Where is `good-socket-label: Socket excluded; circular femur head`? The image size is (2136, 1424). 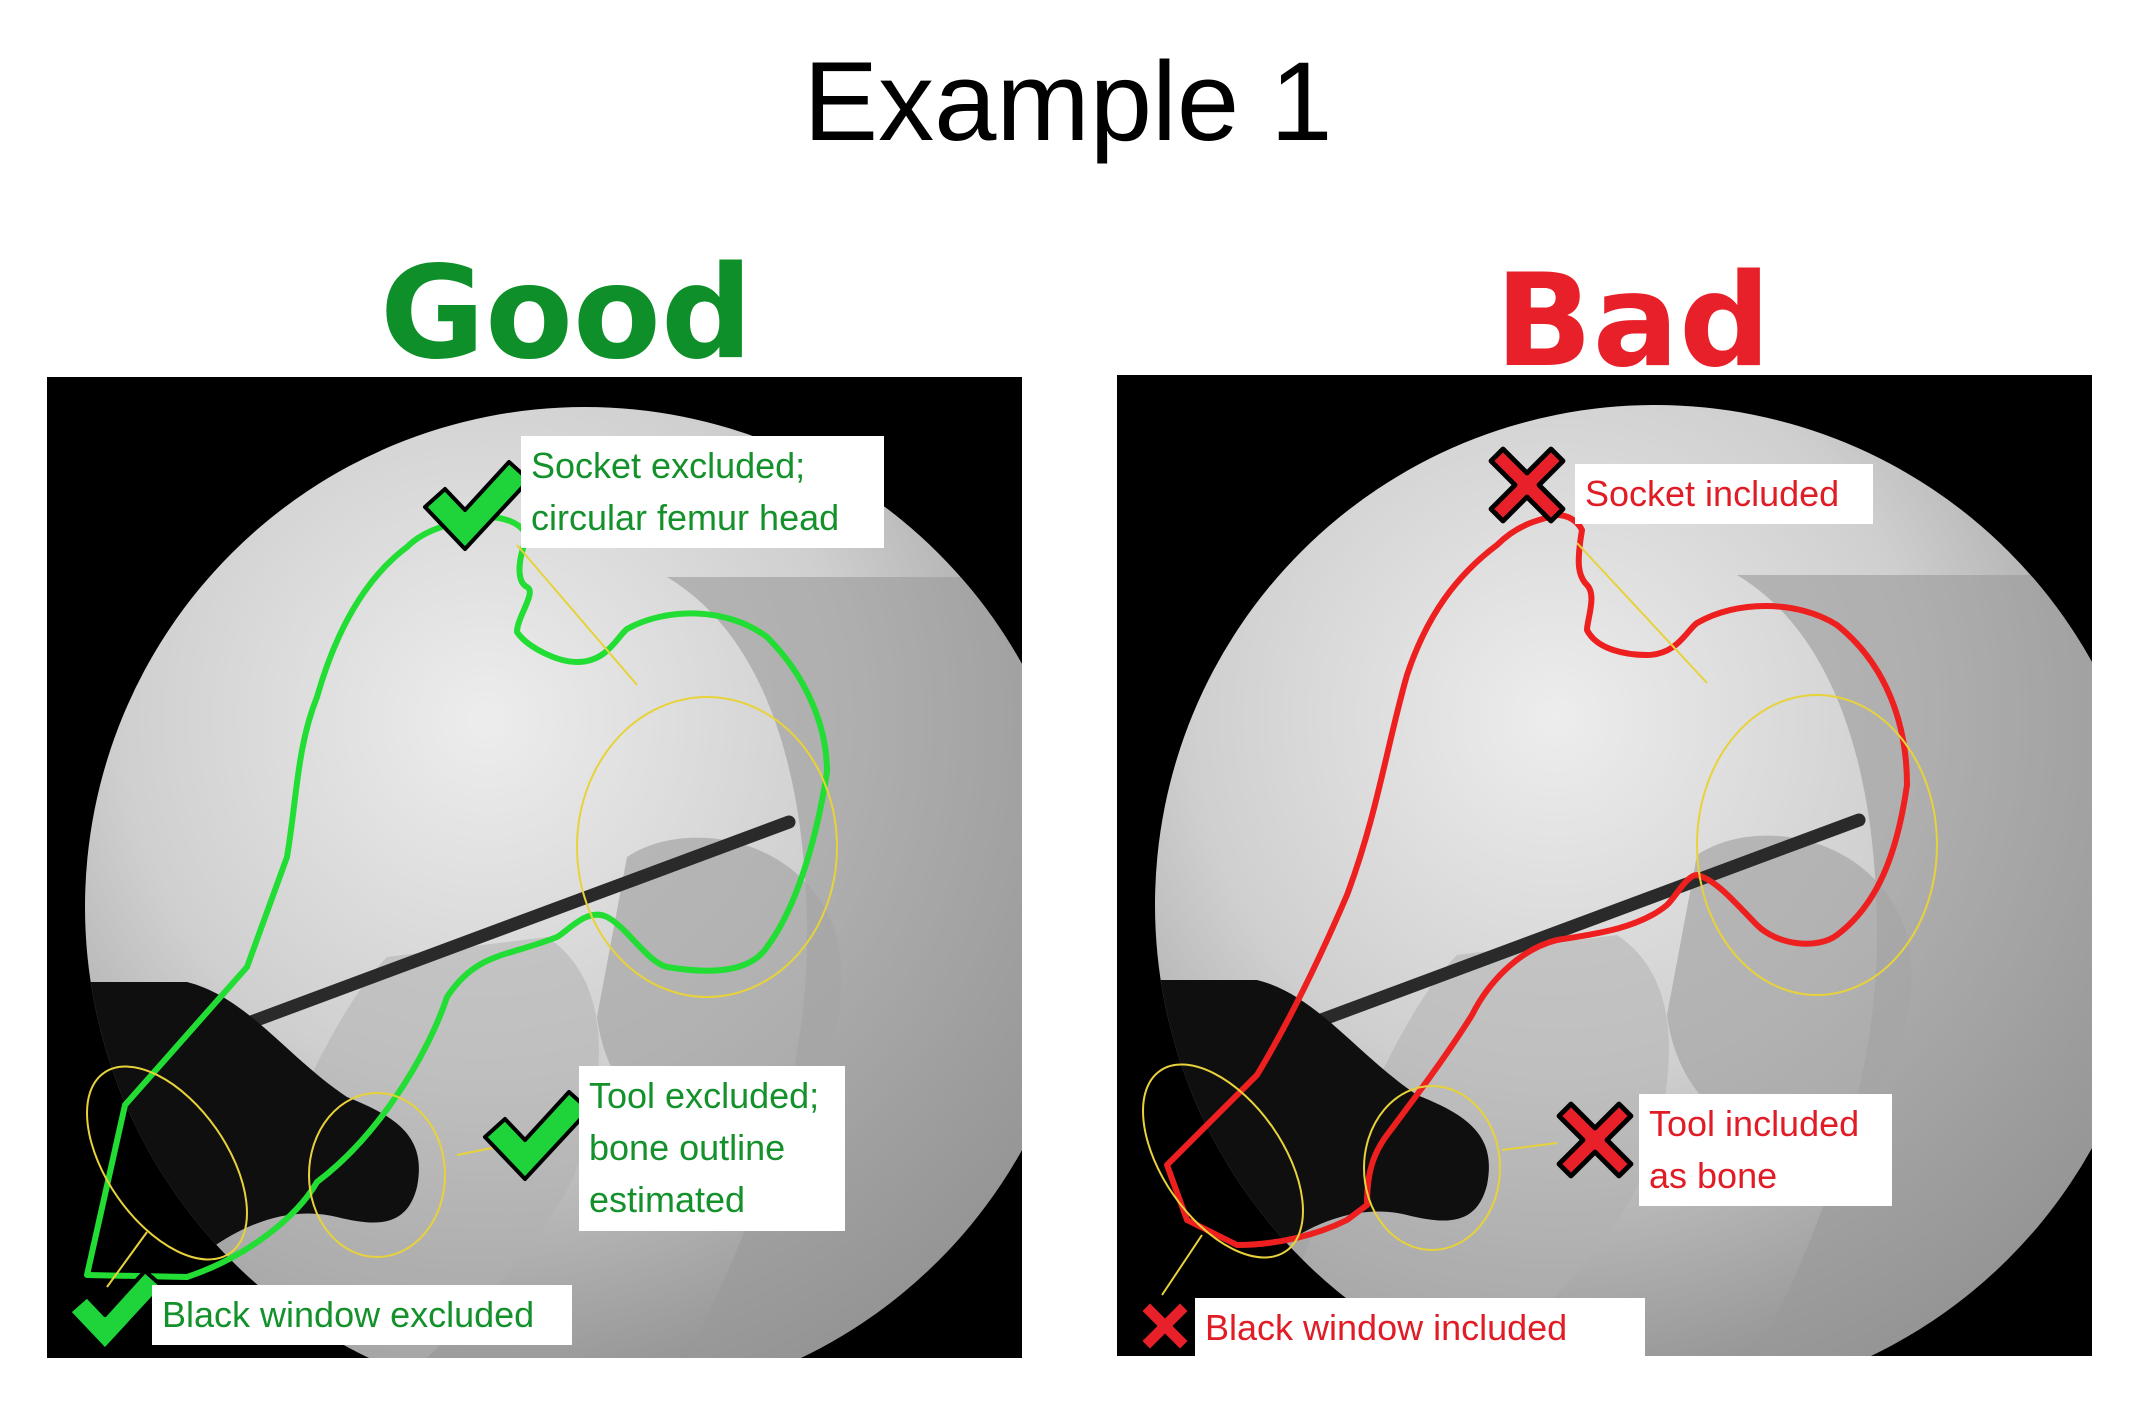
good-socket-label: Socket excluded; circular femur head is located at coordinates (702, 492).